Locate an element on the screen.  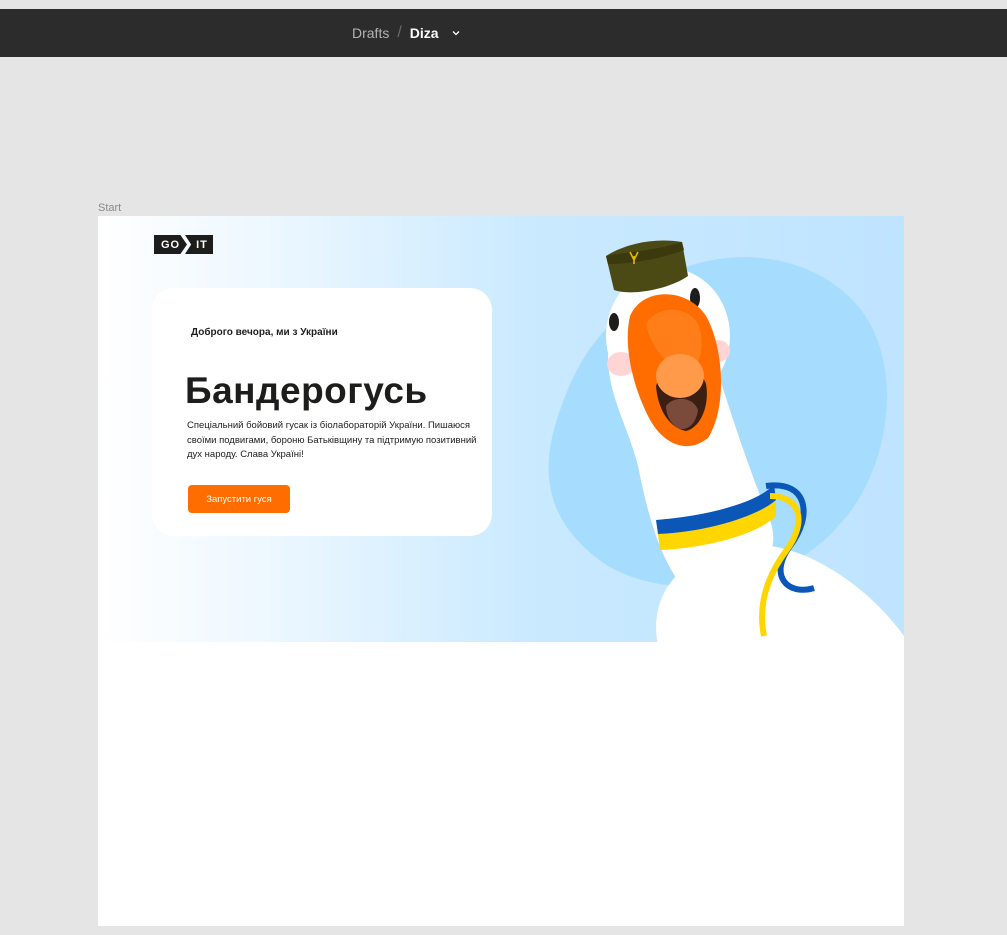
toolbar: Drafts / Diza is located at coordinates (503, 33).